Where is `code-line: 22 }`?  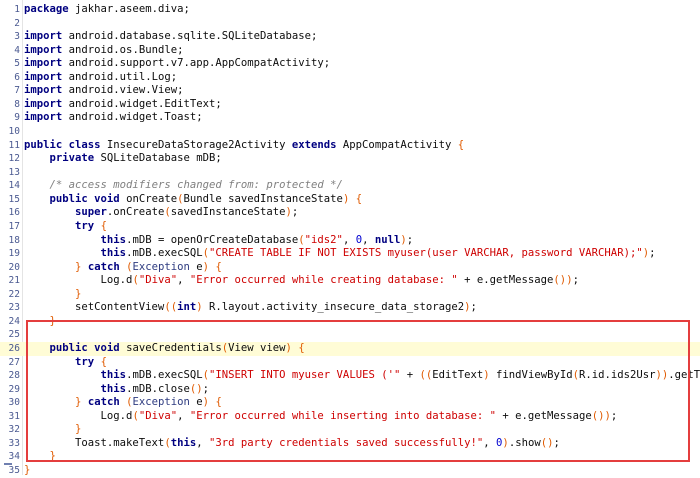 code-line: 22 } is located at coordinates (350, 295).